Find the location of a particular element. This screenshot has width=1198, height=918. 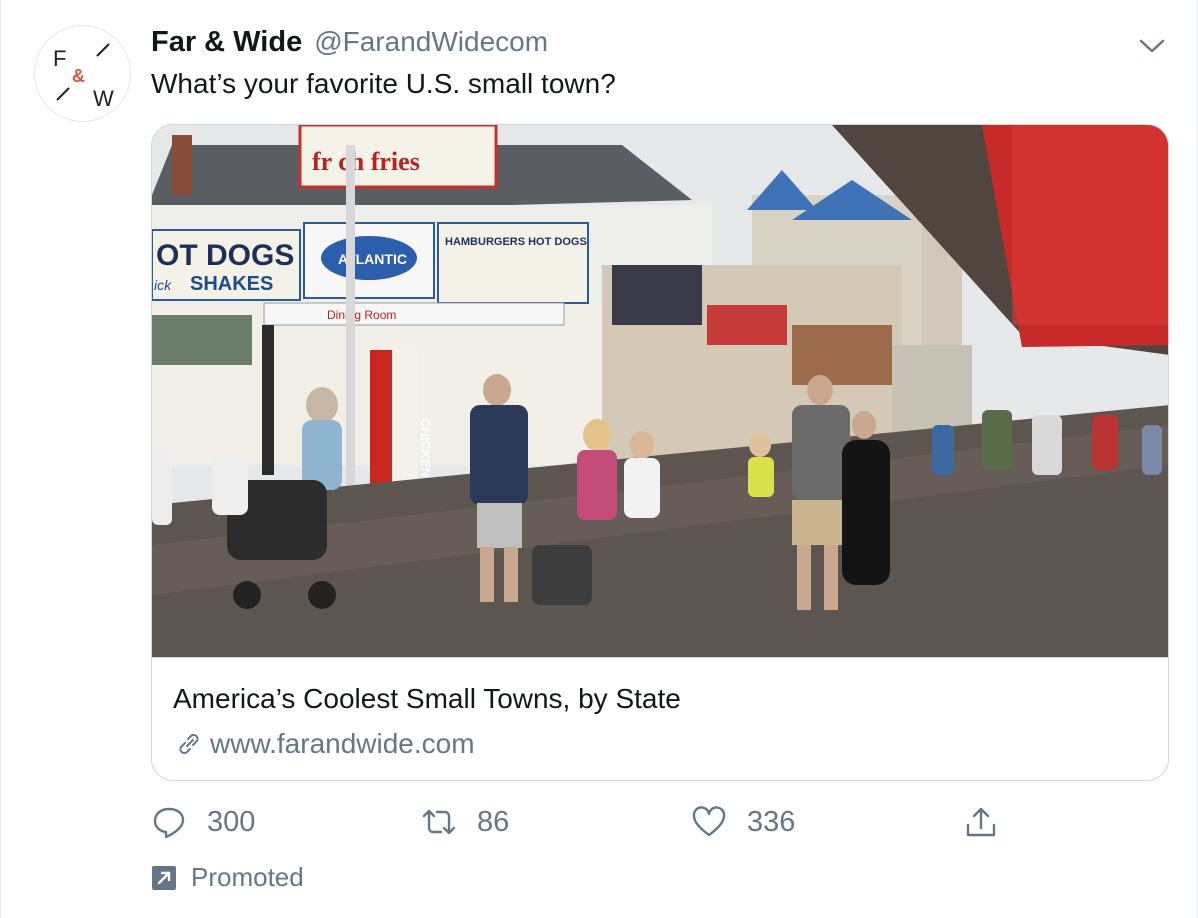

logo-ampersand: & is located at coordinates (78, 76).